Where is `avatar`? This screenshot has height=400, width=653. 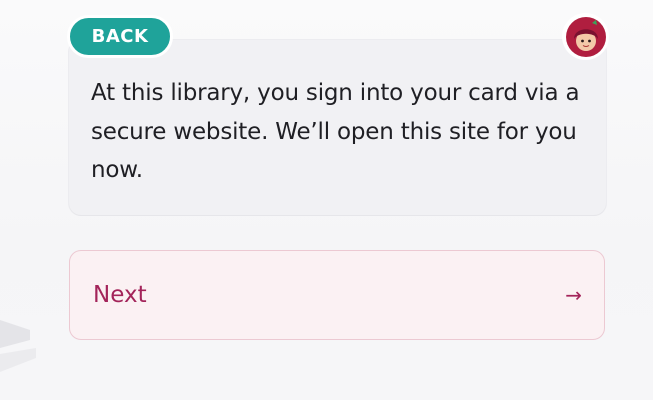 avatar is located at coordinates (585, 36).